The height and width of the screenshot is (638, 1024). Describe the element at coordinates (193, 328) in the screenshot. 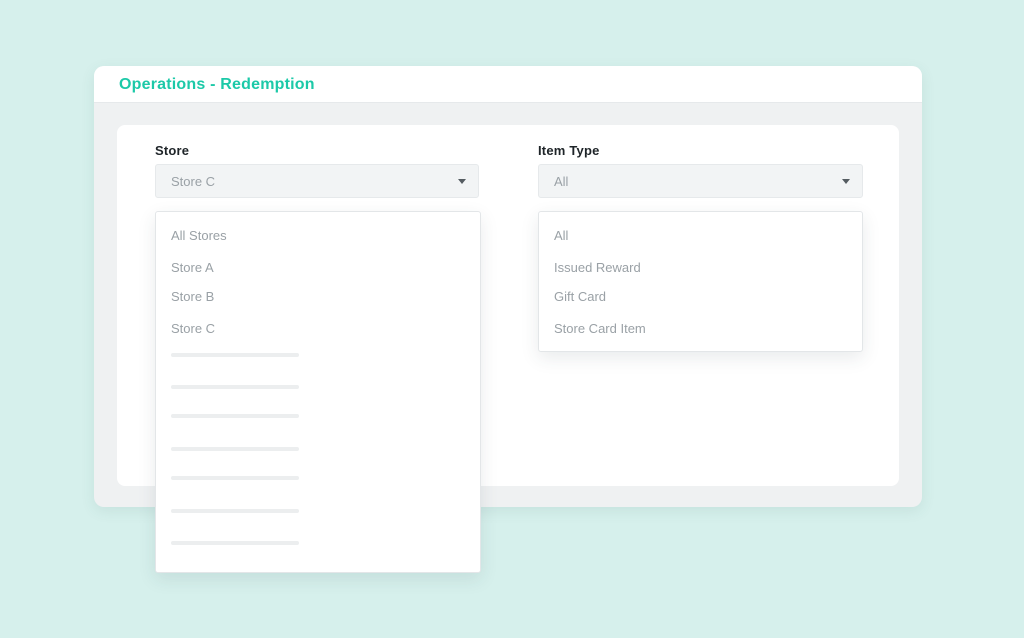

I see `store-option-store-c: Store C` at that location.